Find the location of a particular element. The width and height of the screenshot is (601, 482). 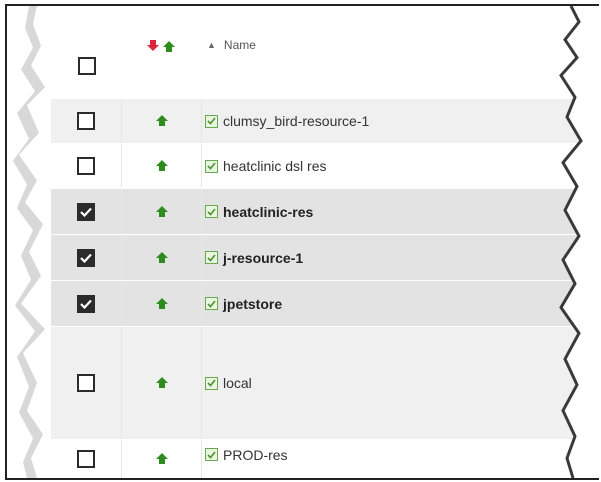

status-header-cell is located at coordinates (162, 52).